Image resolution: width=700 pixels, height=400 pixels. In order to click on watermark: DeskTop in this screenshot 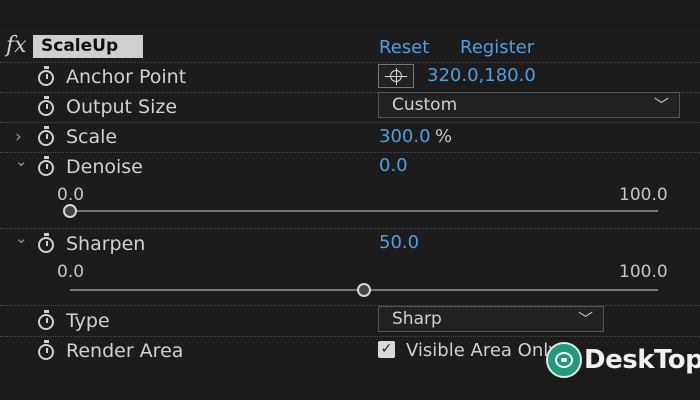, I will do `click(623, 361)`.